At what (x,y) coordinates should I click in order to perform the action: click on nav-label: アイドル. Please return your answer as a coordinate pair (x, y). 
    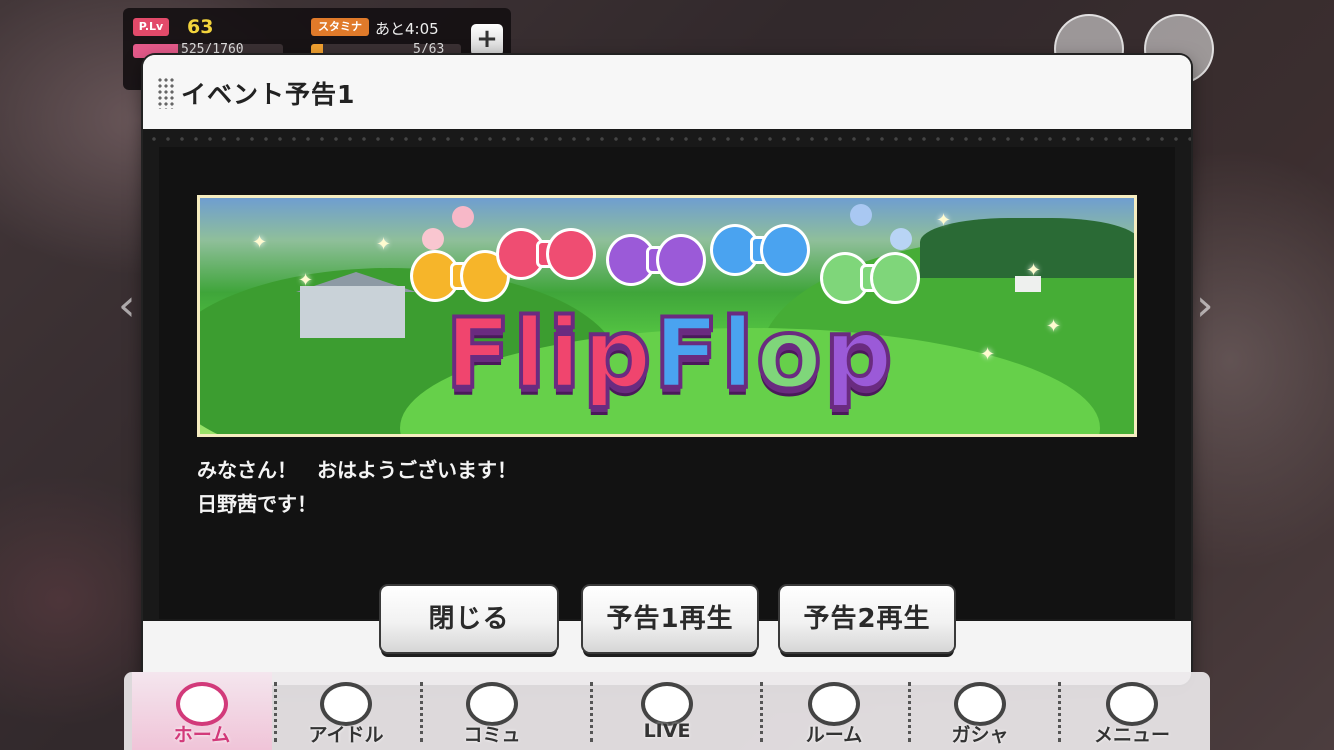
    Looking at the image, I should click on (346, 735).